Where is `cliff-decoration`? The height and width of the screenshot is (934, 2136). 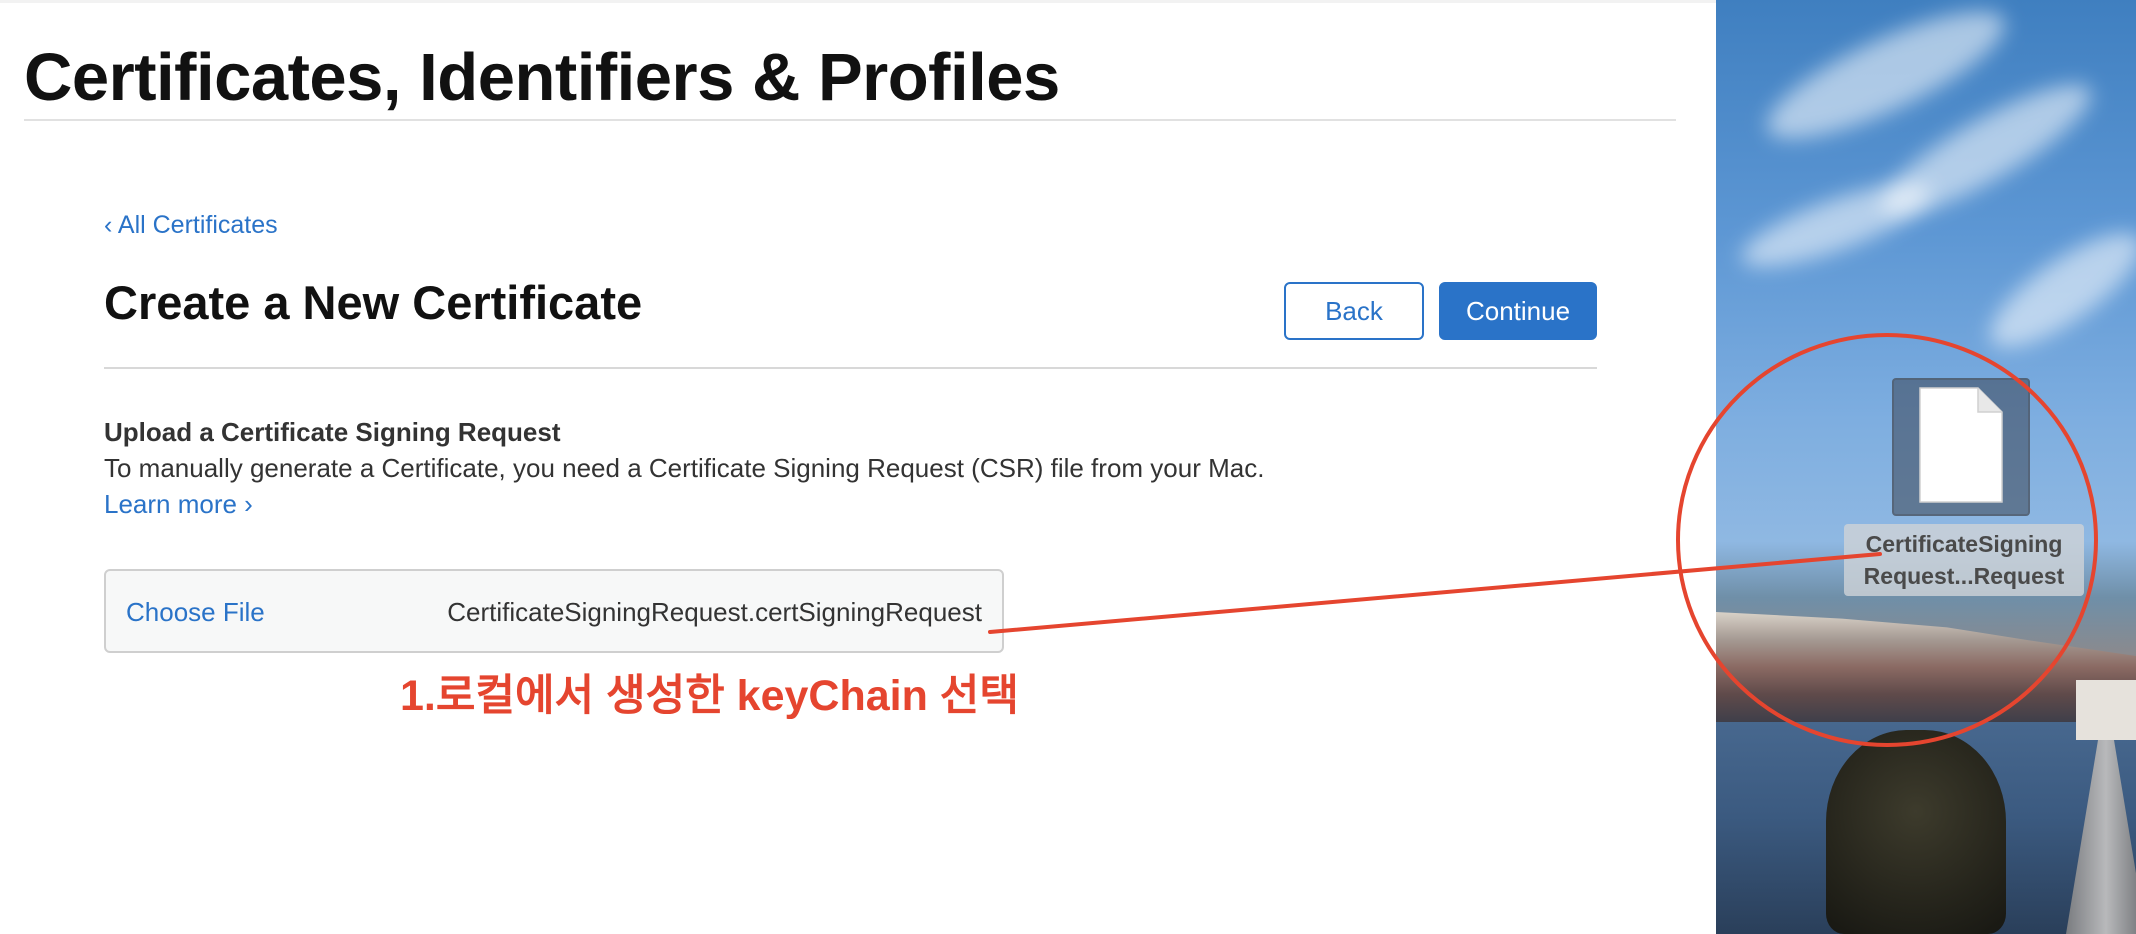
cliff-decoration is located at coordinates (1926, 667).